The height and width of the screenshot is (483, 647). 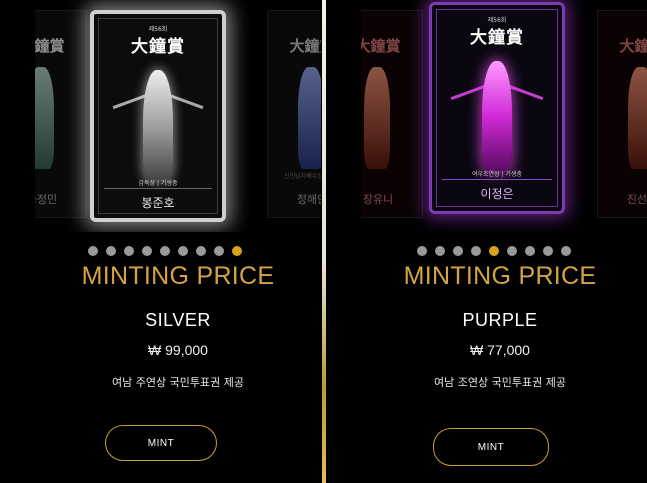 What do you see at coordinates (497, 194) in the screenshot?
I see `card-name: 이정은` at bounding box center [497, 194].